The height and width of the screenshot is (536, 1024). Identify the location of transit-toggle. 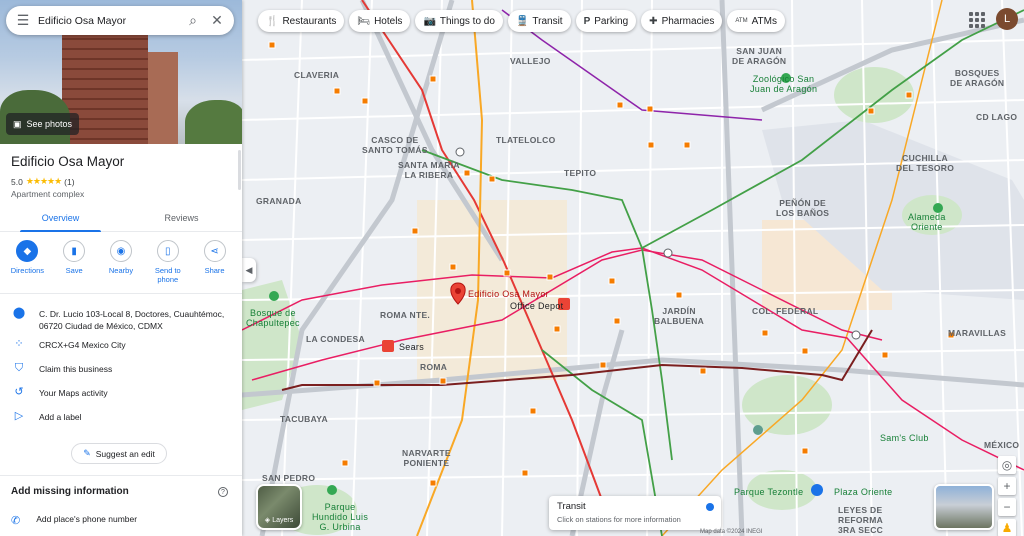
(710, 507).